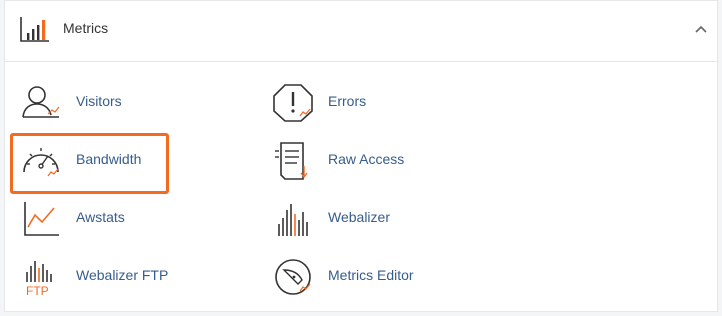 This screenshot has height=316, width=722. I want to click on errors-label: Errors, so click(347, 101).